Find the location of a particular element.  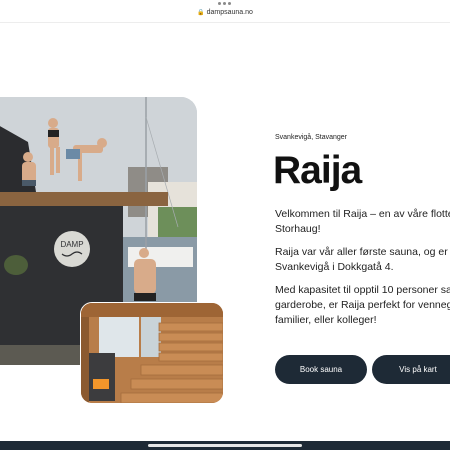

location-label: Svankevigå, Stavanger is located at coordinates (311, 137).